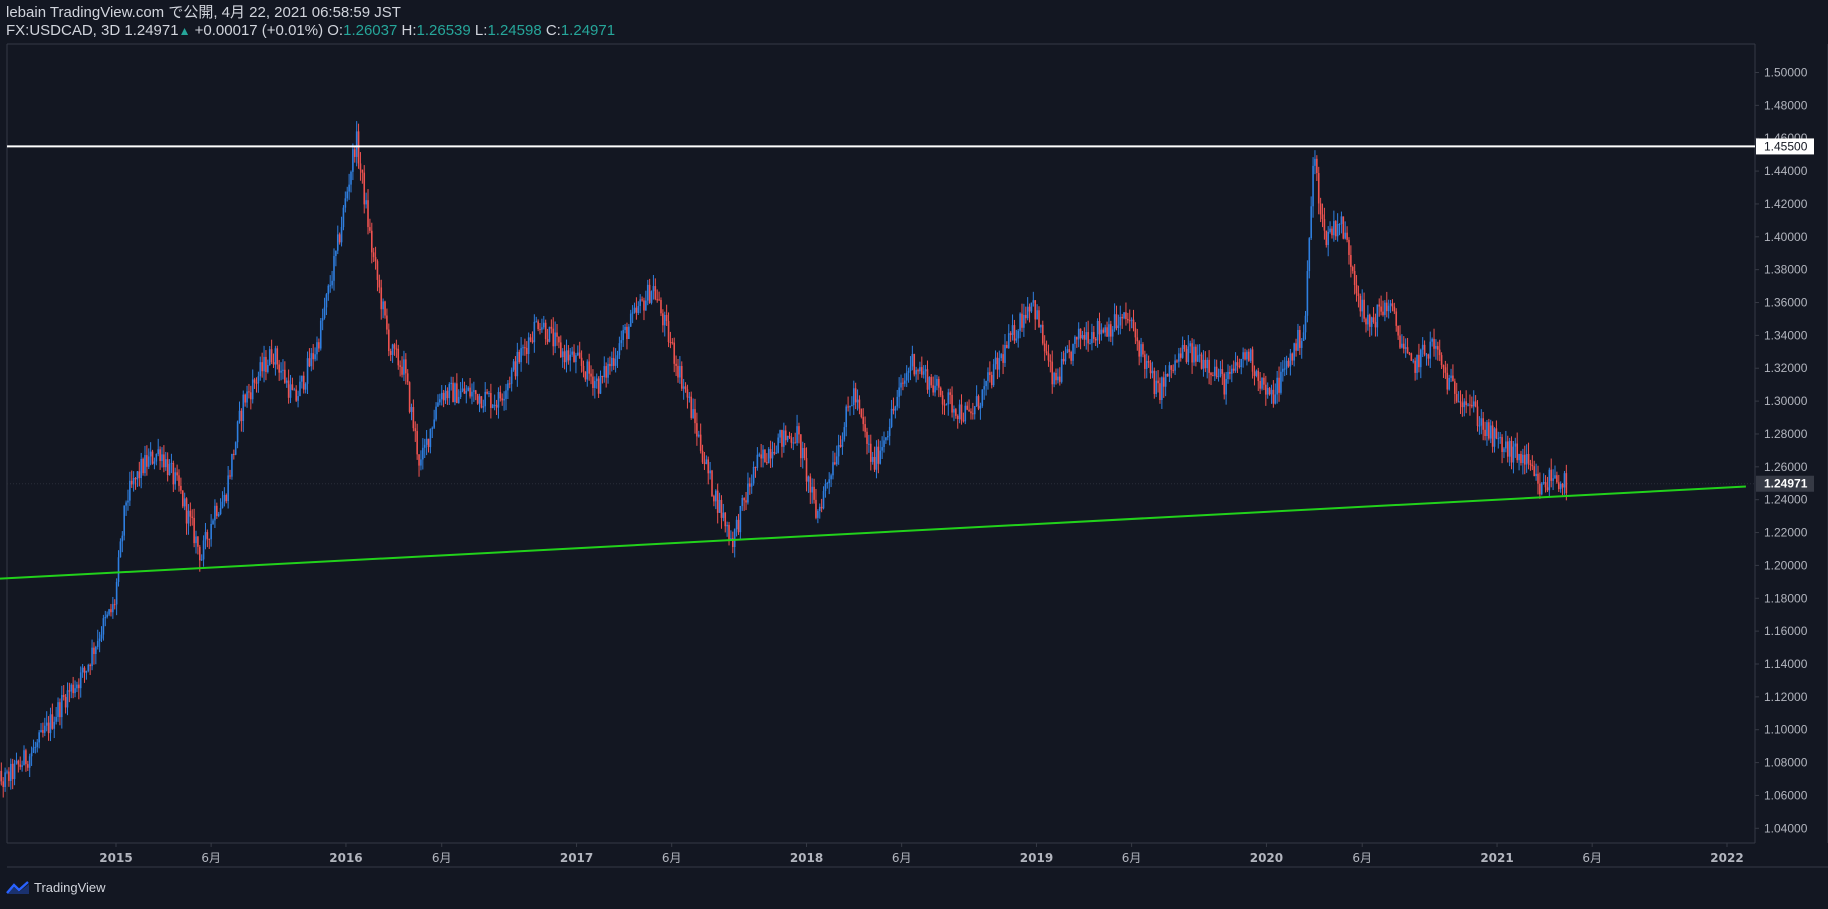  I want to click on time-tick-label: 2021, so click(1496, 858).